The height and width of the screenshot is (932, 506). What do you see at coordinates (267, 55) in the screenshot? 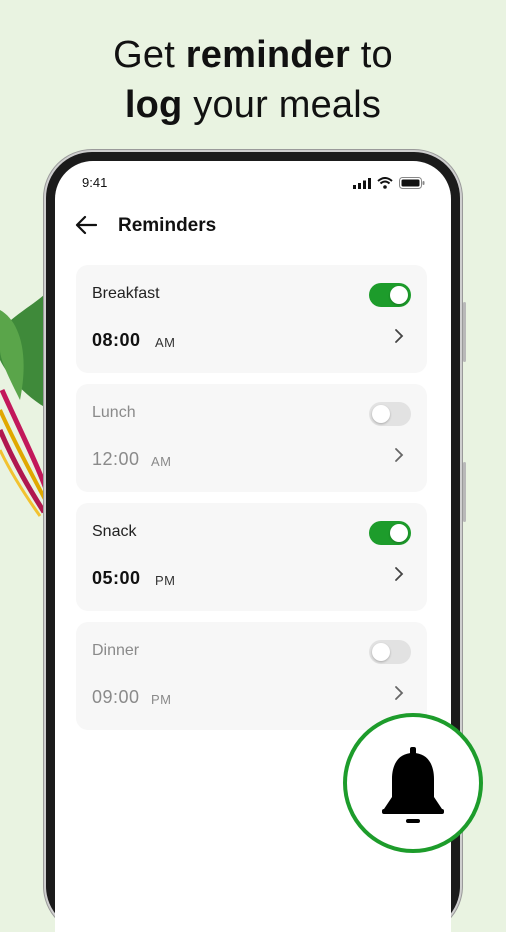
I see `headline-bold-text: reminder` at bounding box center [267, 55].